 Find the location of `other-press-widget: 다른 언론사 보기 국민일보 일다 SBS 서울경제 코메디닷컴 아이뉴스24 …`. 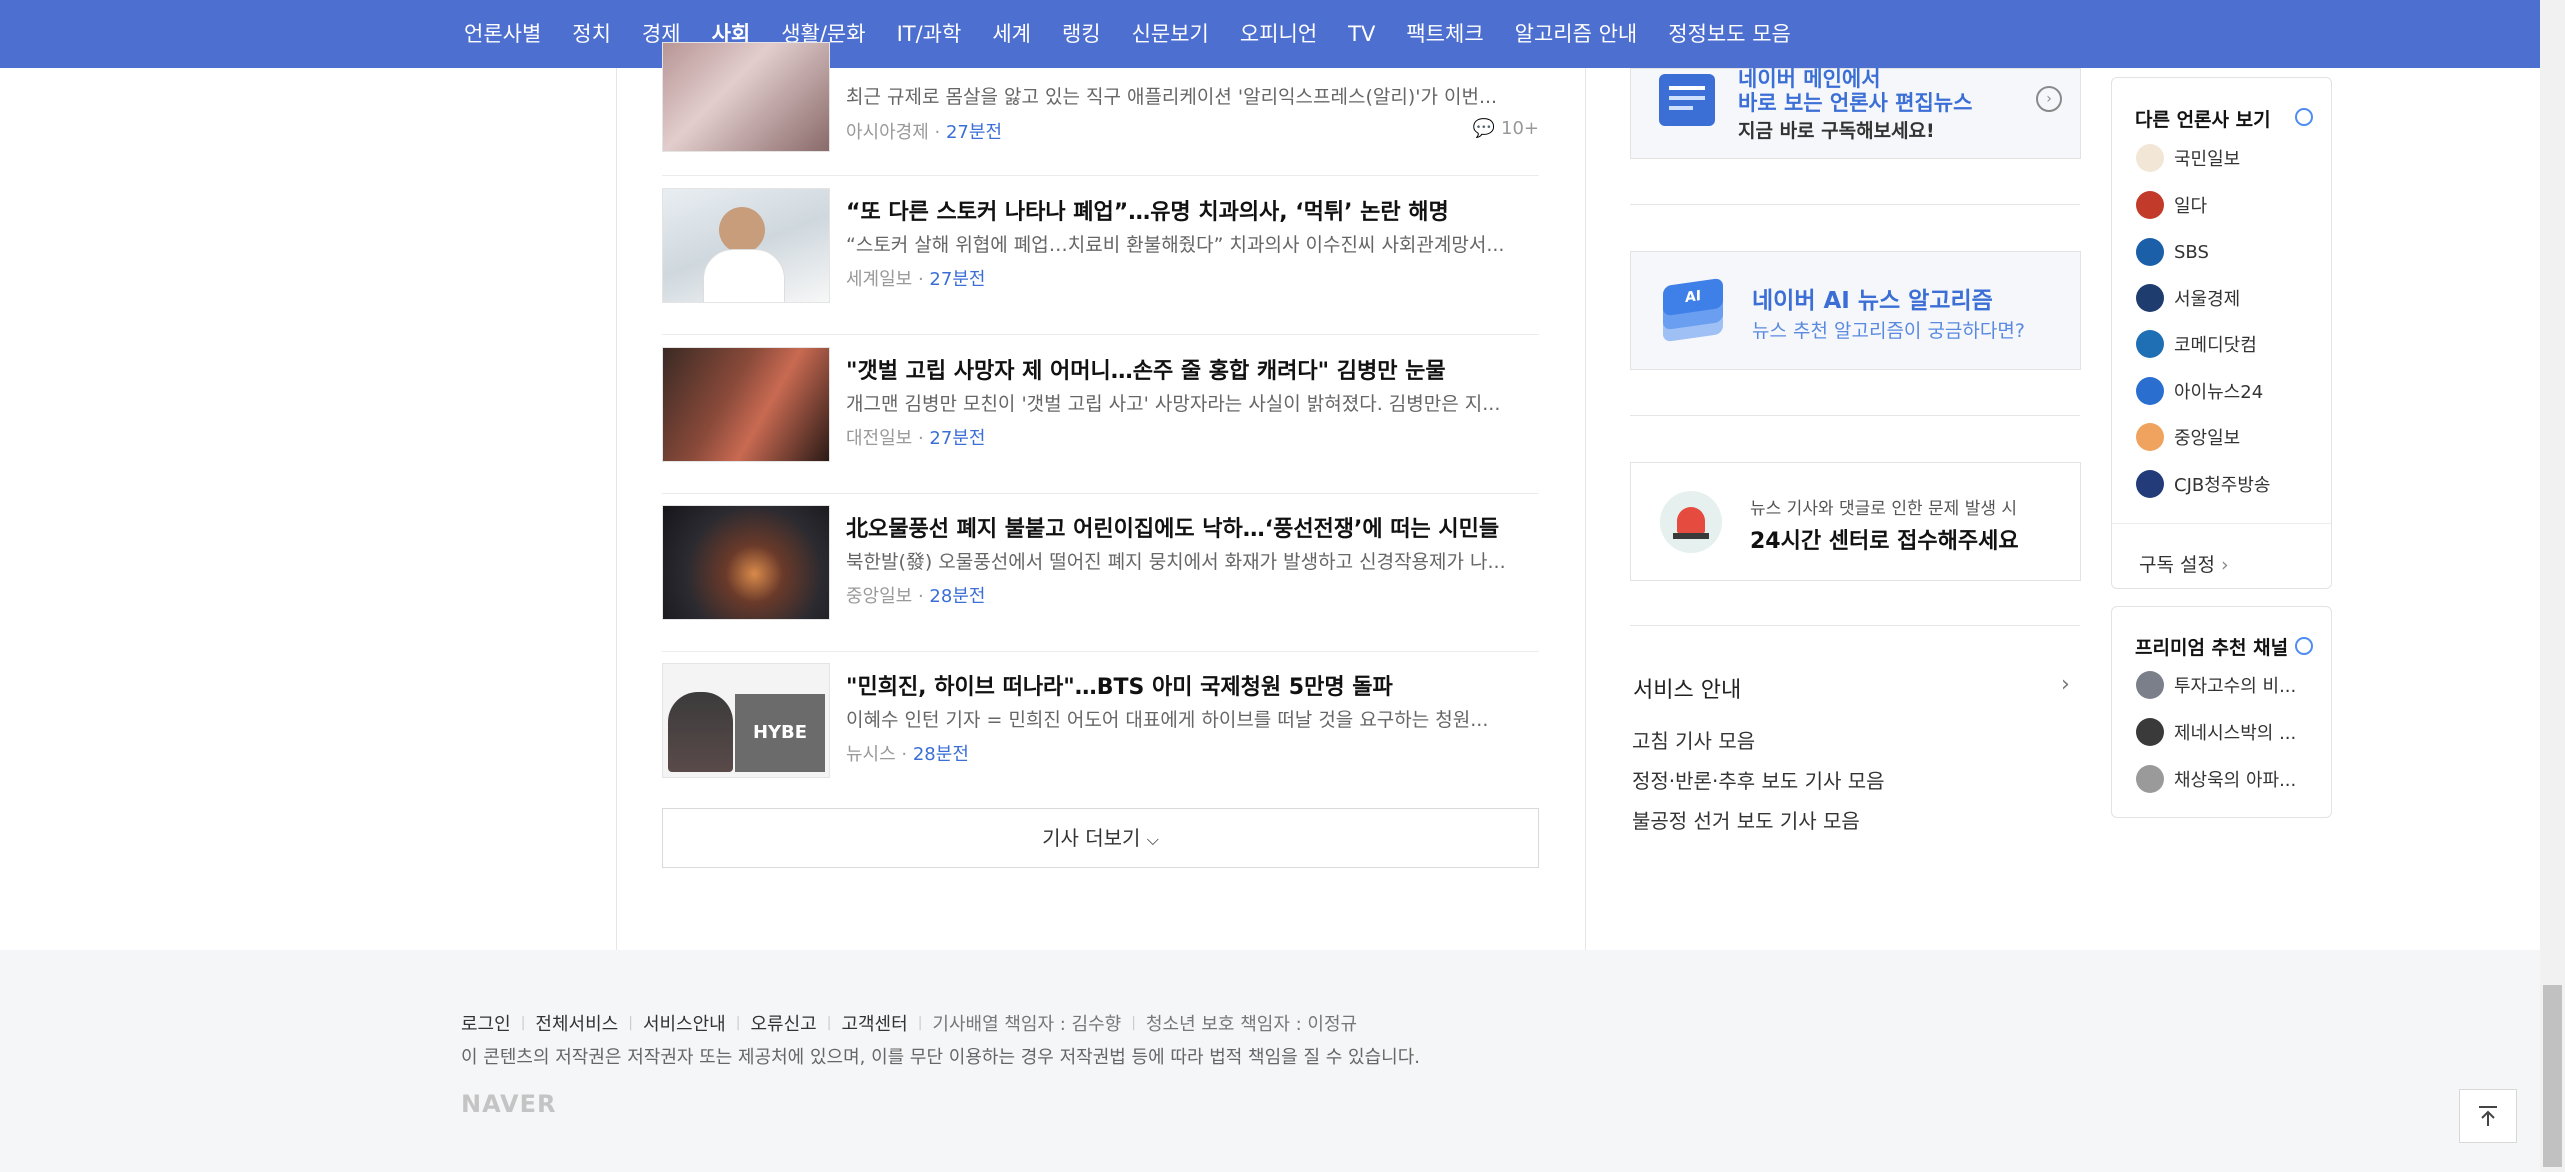

other-press-widget: 다른 언론사 보기 국민일보 일다 SBS 서울경제 코메디닷컴 아이뉴스24 … is located at coordinates (2221, 333).